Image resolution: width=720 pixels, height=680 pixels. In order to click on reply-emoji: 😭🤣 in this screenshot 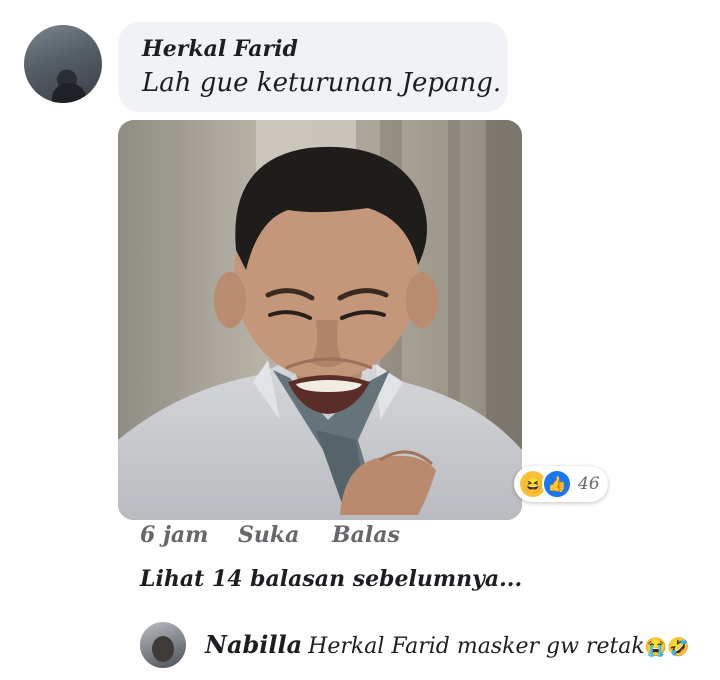, I will do `click(667, 647)`.